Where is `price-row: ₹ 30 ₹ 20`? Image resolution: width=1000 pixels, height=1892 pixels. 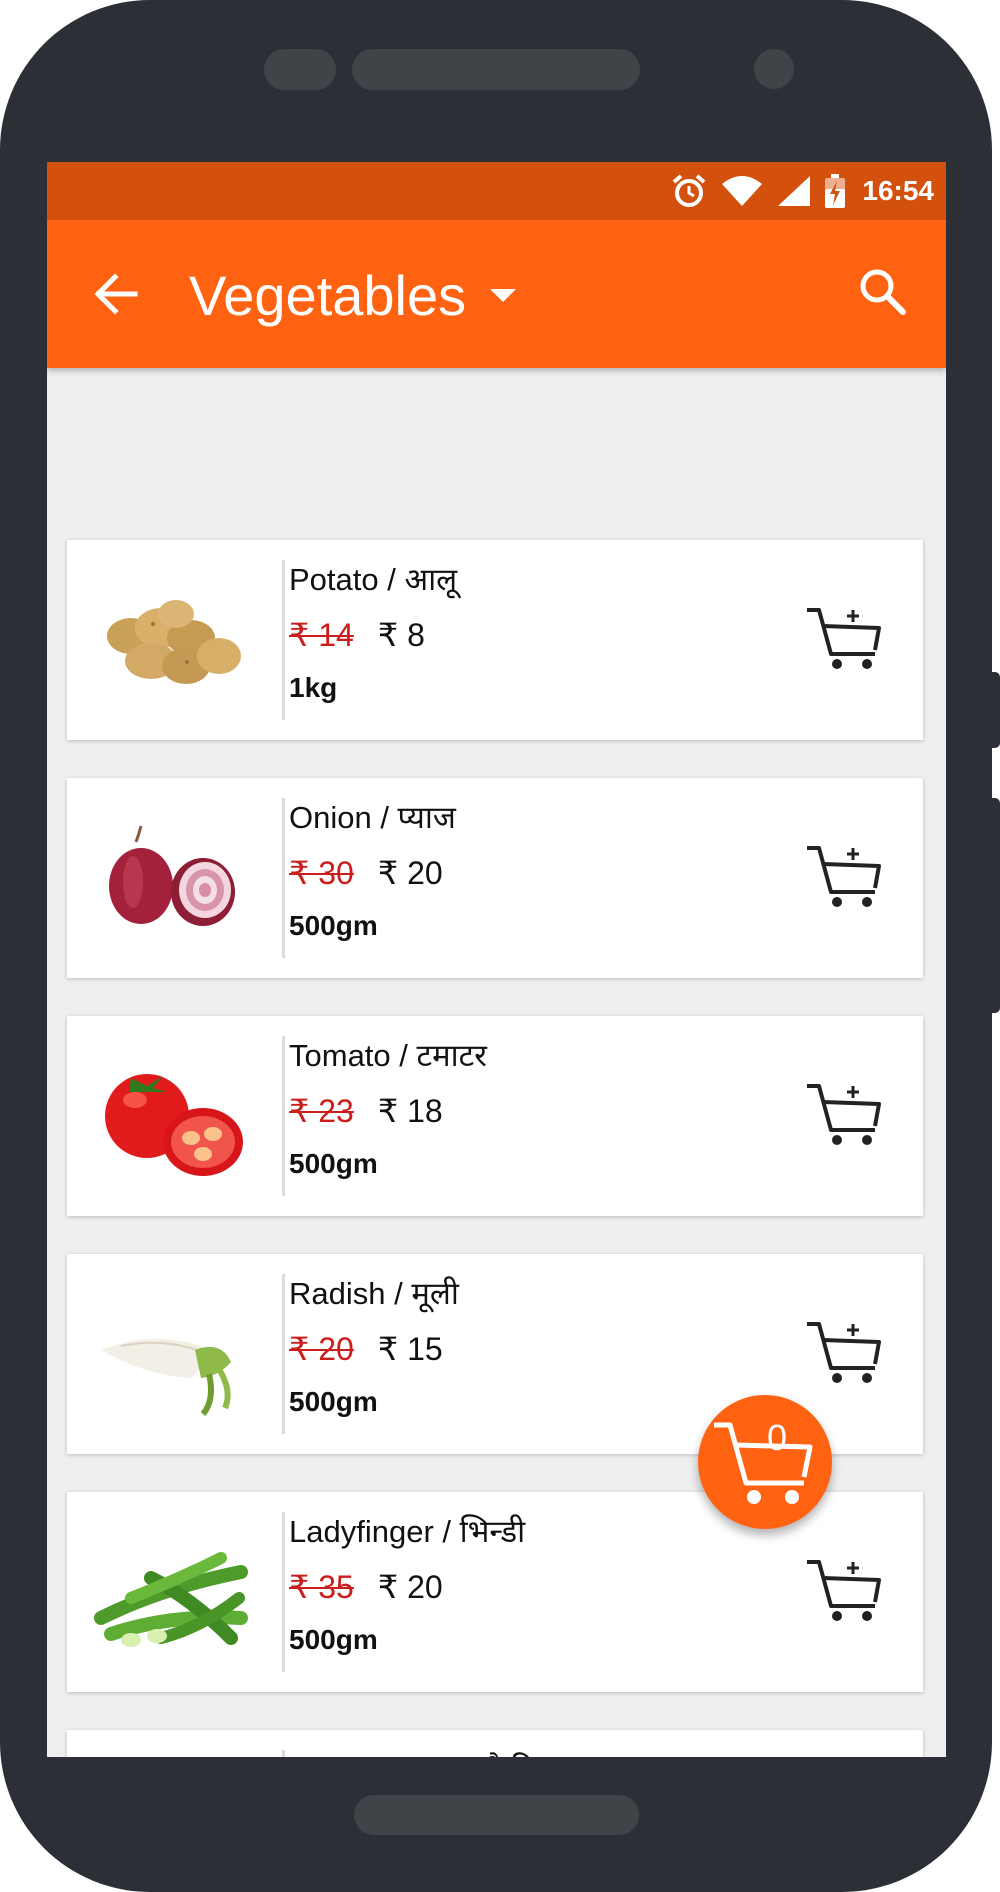
price-row: ₹ 30 ₹ 20 is located at coordinates (366, 873).